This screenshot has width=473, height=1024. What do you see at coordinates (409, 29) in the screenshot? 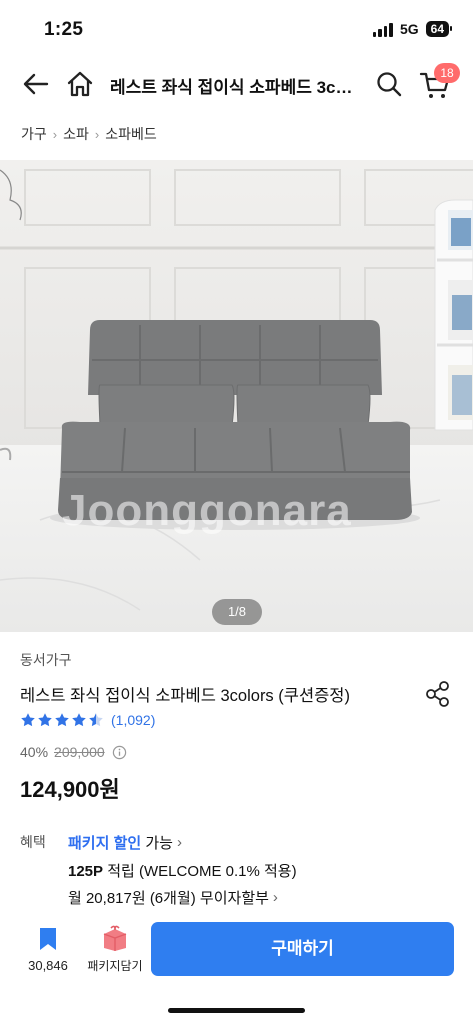
I see `network-label: 5G` at bounding box center [409, 29].